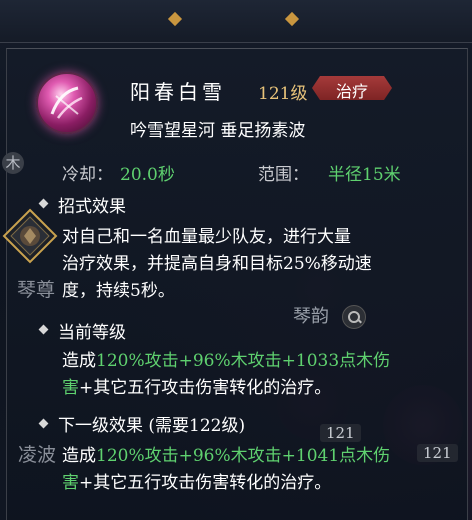 The image size is (472, 520). What do you see at coordinates (206, 237) in the screenshot?
I see `effect-line: 对自己和一名血量最少队友，进行大量` at bounding box center [206, 237].